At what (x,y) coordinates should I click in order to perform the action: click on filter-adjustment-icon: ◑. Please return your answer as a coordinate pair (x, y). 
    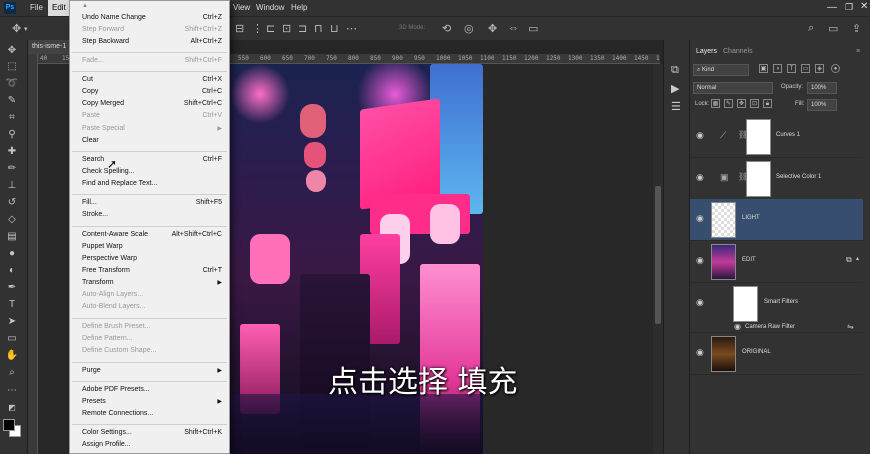
    Looking at the image, I should click on (777, 68).